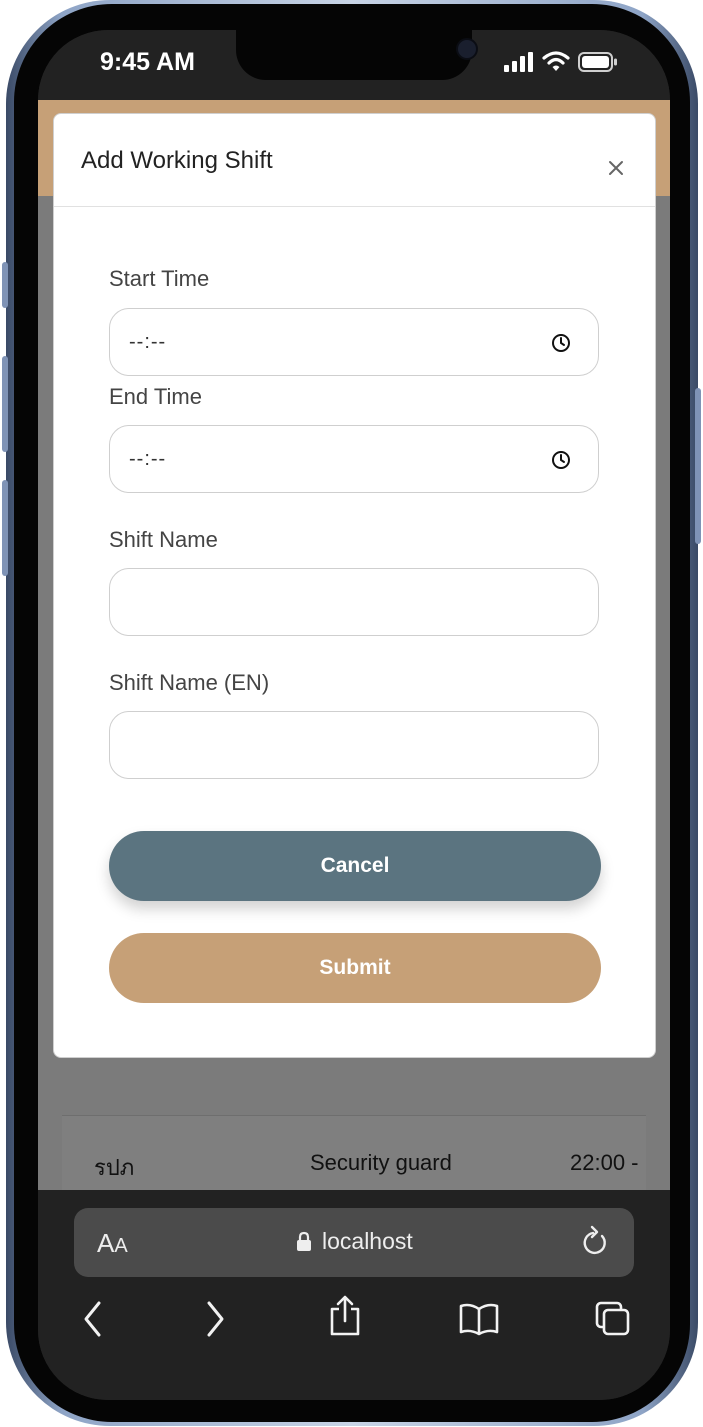 The image size is (703, 1427). Describe the element at coordinates (106, 1243) in the screenshot. I see `text-size-label-large: A` at that location.